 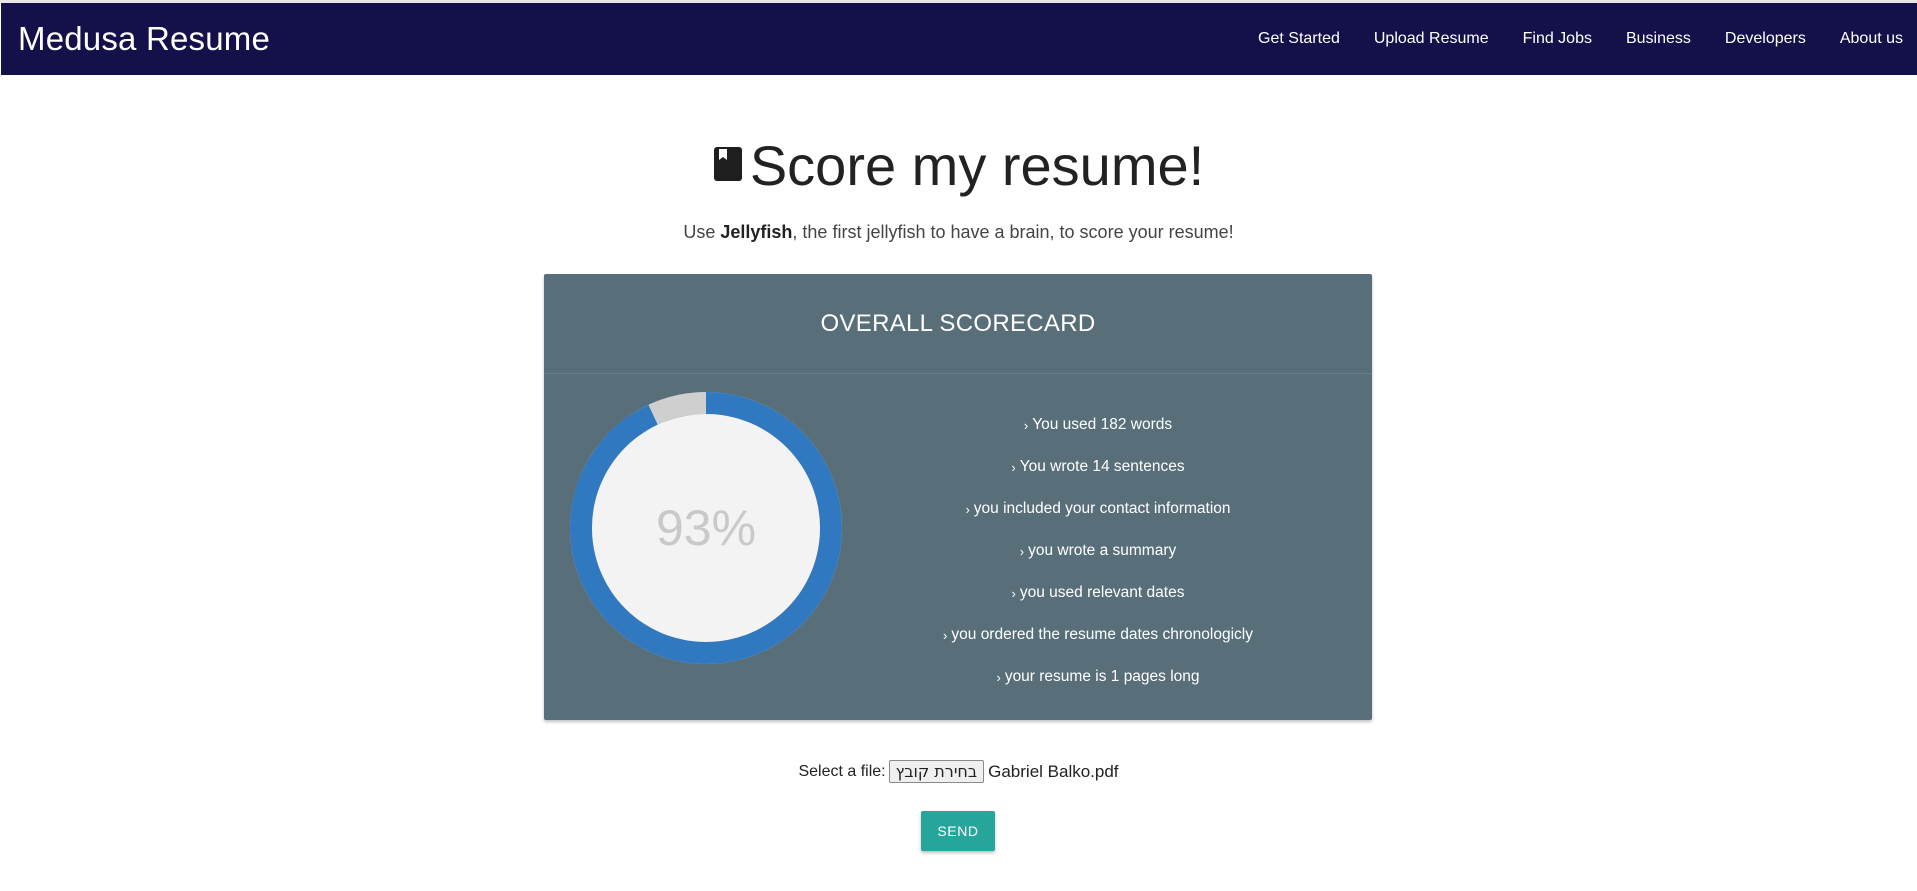 I want to click on list-item: › your resume is 1 pages long, so click(x=1098, y=677).